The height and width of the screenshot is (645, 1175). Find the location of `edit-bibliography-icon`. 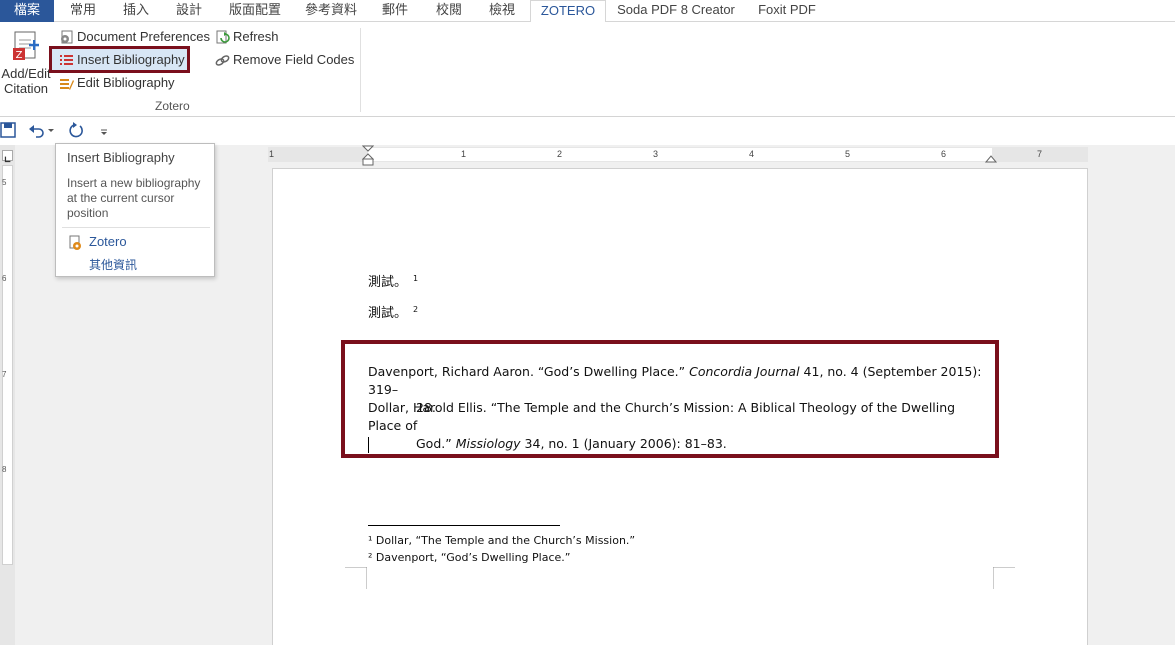

edit-bibliography-icon is located at coordinates (67, 84).